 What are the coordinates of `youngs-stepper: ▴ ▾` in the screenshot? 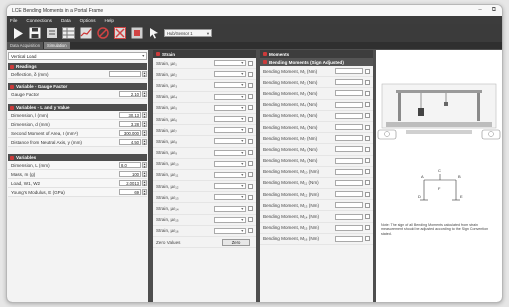 It's located at (144, 192).